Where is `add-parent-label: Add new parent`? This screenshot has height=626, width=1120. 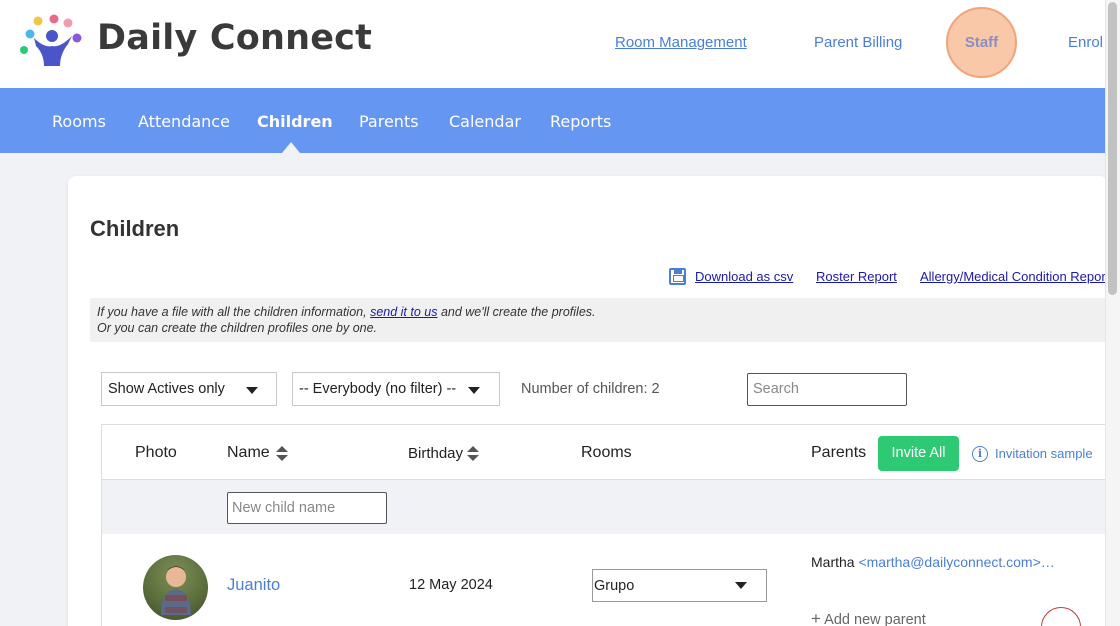 add-parent-label: Add new parent is located at coordinates (875, 619).